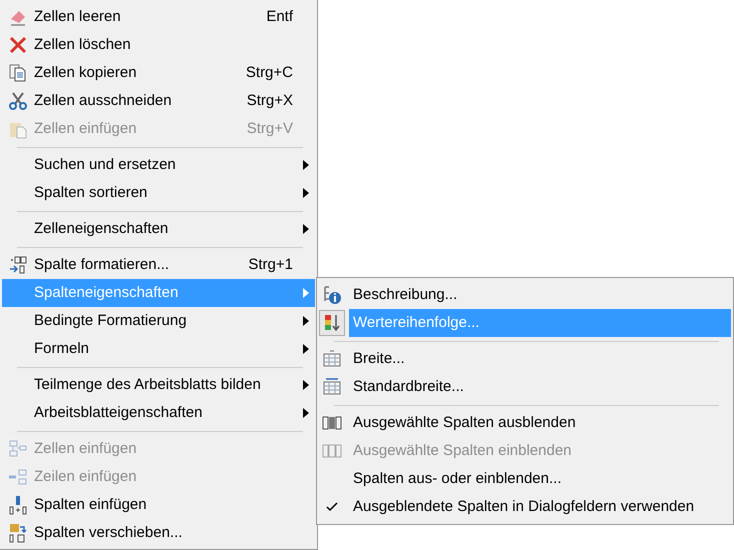  Describe the element at coordinates (332, 387) in the screenshot. I see `standard-width-icon` at that location.